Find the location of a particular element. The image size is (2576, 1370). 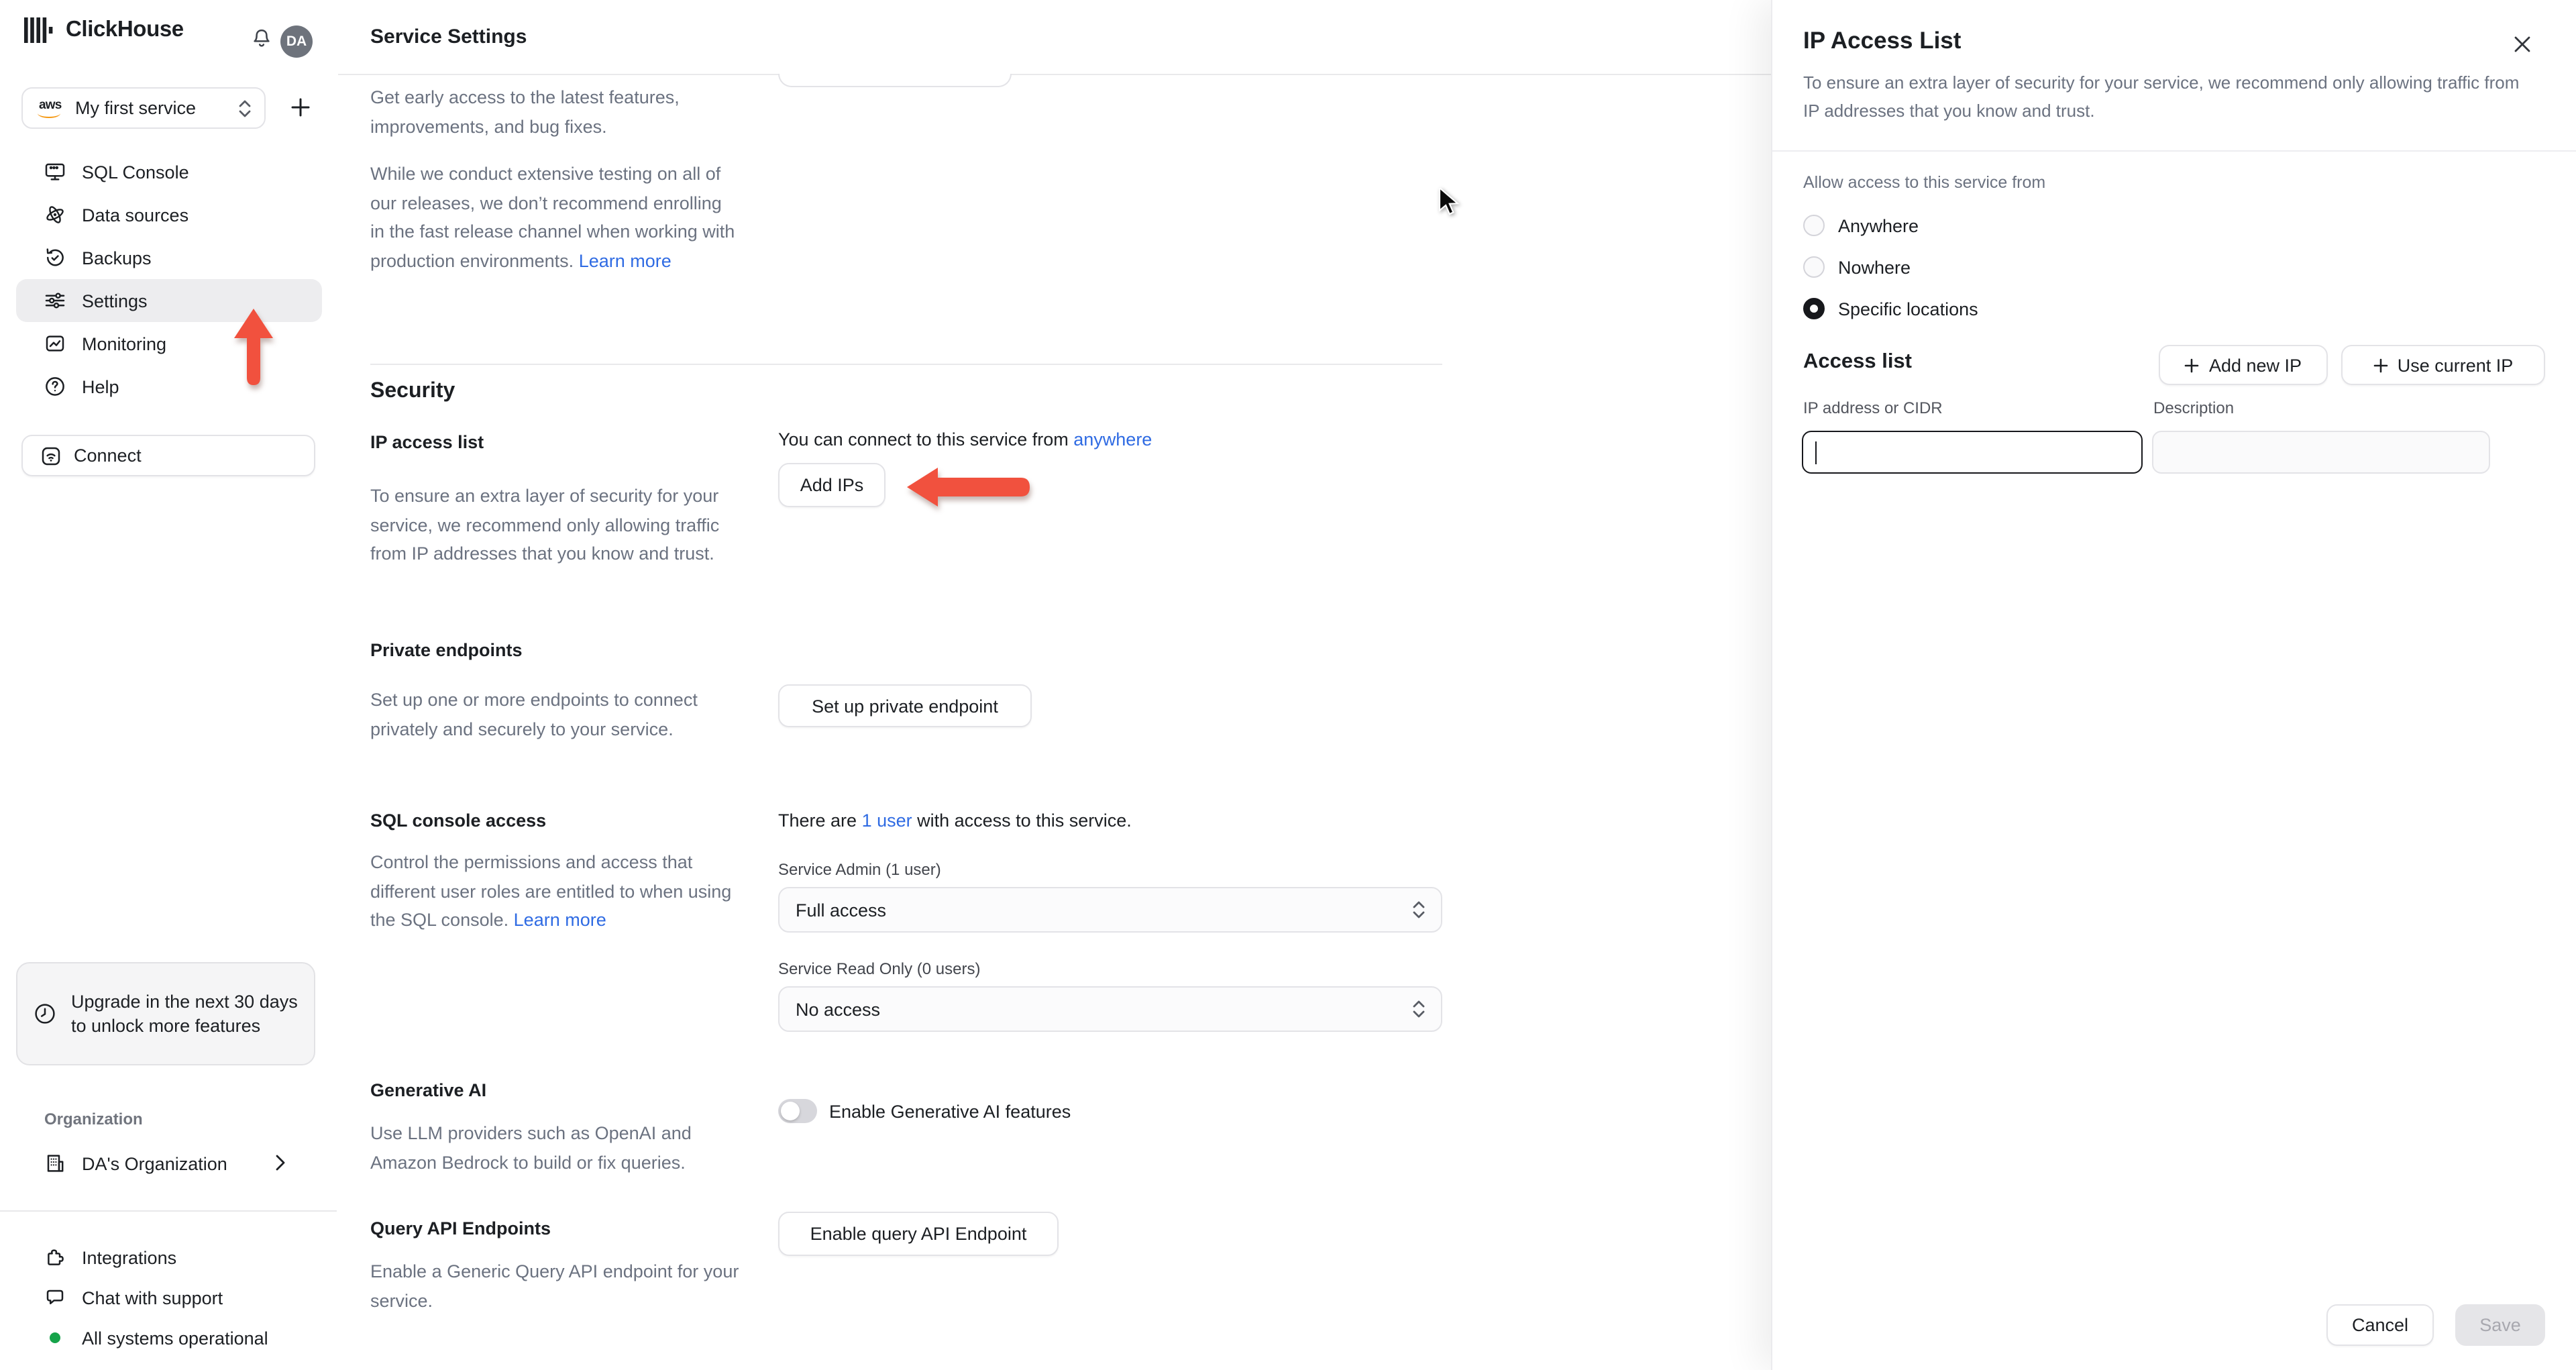

query-api-label: Query API Endpoints is located at coordinates (460, 1228).